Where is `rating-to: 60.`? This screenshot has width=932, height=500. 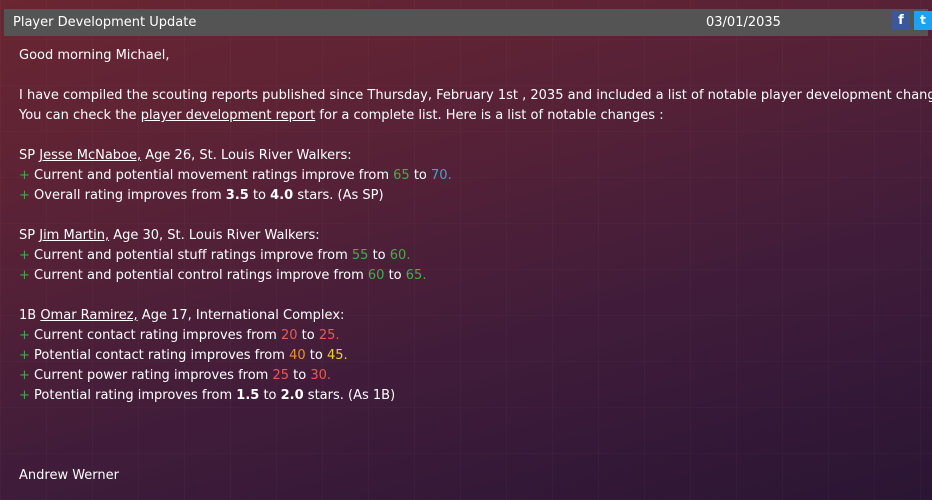
rating-to: 60. is located at coordinates (400, 255).